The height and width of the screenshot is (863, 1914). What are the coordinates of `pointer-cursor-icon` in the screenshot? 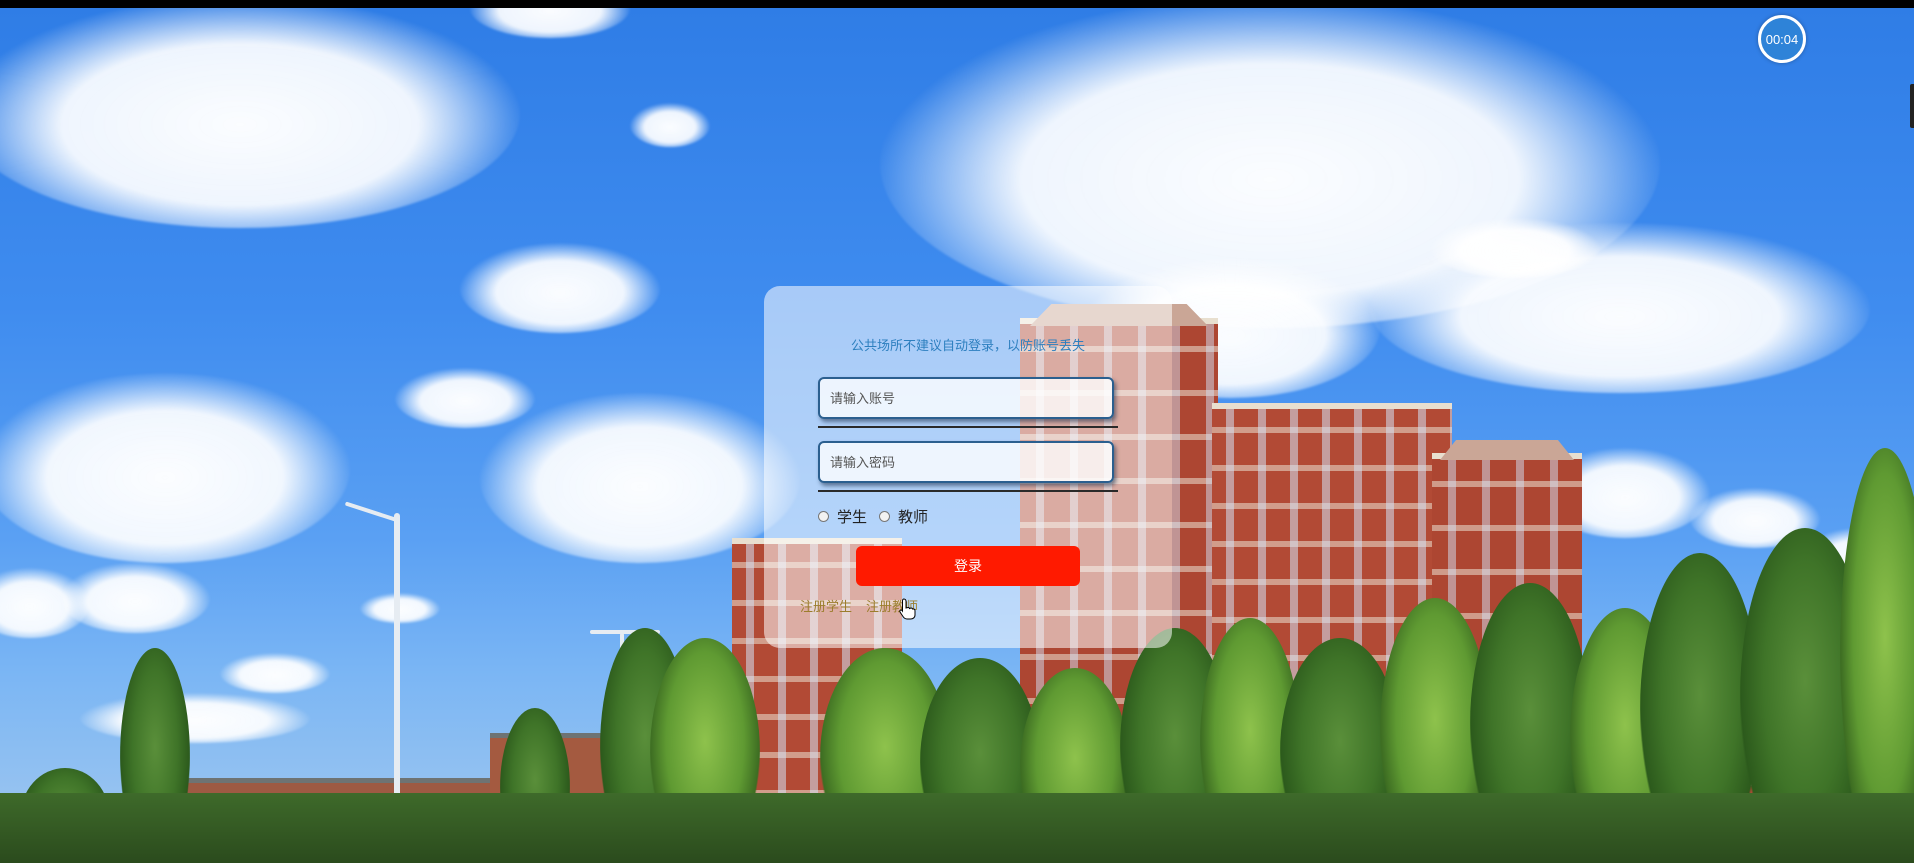 It's located at (907, 609).